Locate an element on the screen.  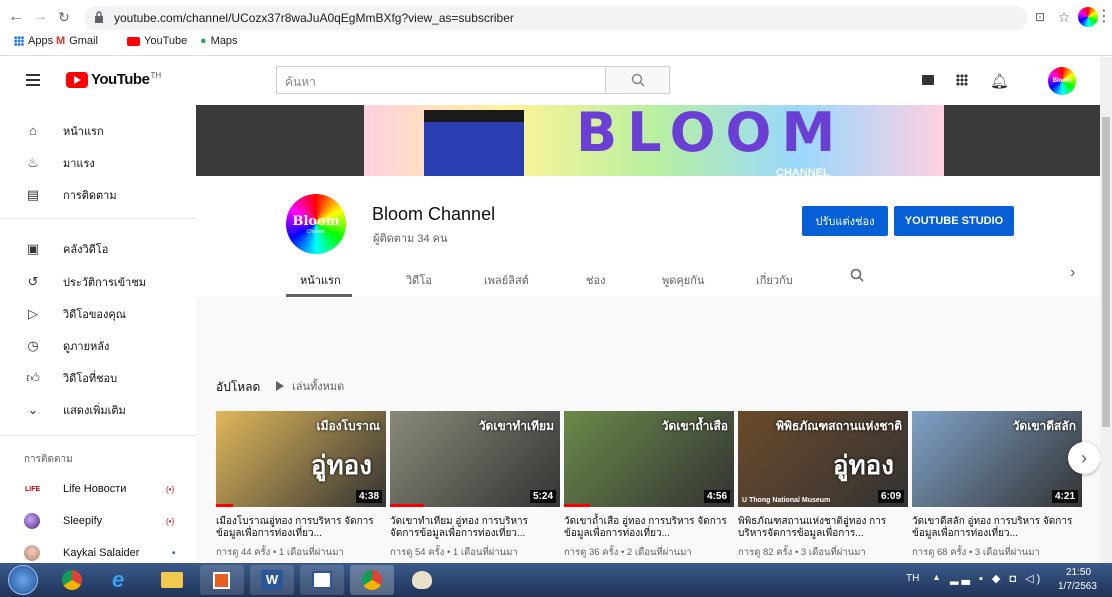
show-hidden-icons-icon: ▴ is located at coordinates (936, 577).